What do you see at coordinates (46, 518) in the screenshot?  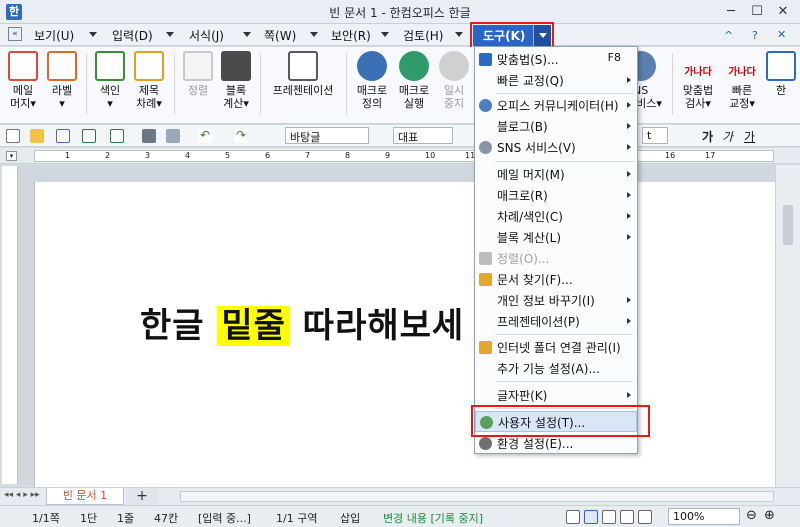 I see `status-page: 1/1쪽` at bounding box center [46, 518].